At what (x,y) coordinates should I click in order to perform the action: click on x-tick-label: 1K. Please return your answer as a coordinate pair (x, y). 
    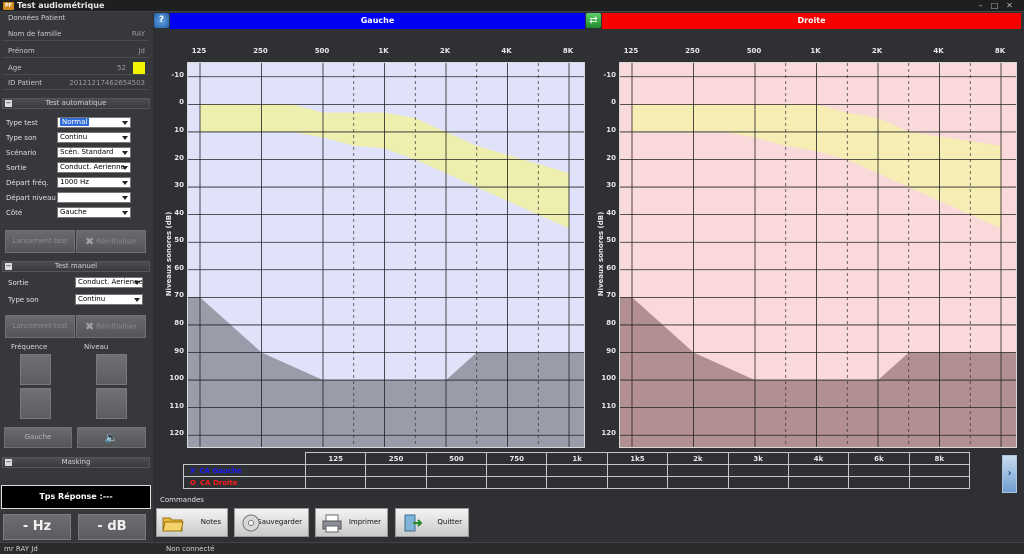
    Looking at the image, I should click on (815, 51).